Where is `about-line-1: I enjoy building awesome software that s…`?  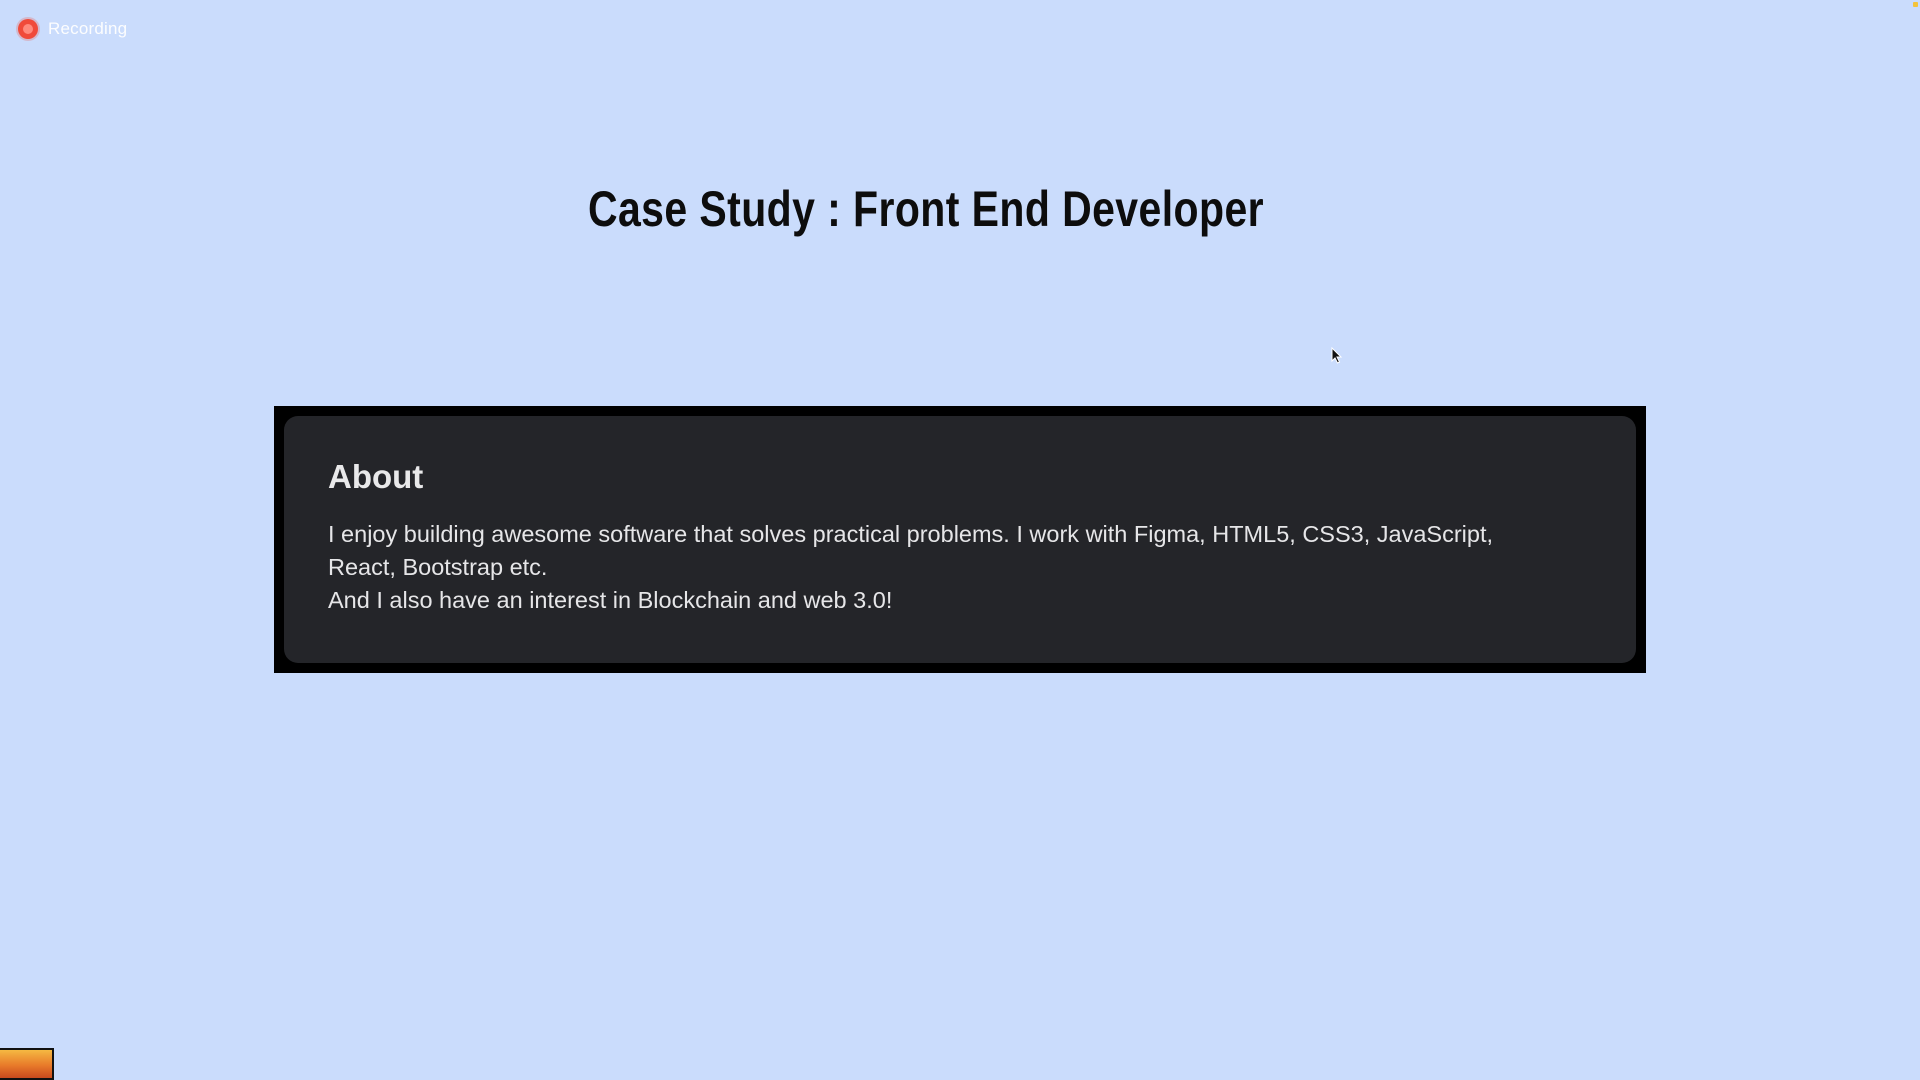
about-line-1: I enjoy building awesome software that s… is located at coordinates (911, 534).